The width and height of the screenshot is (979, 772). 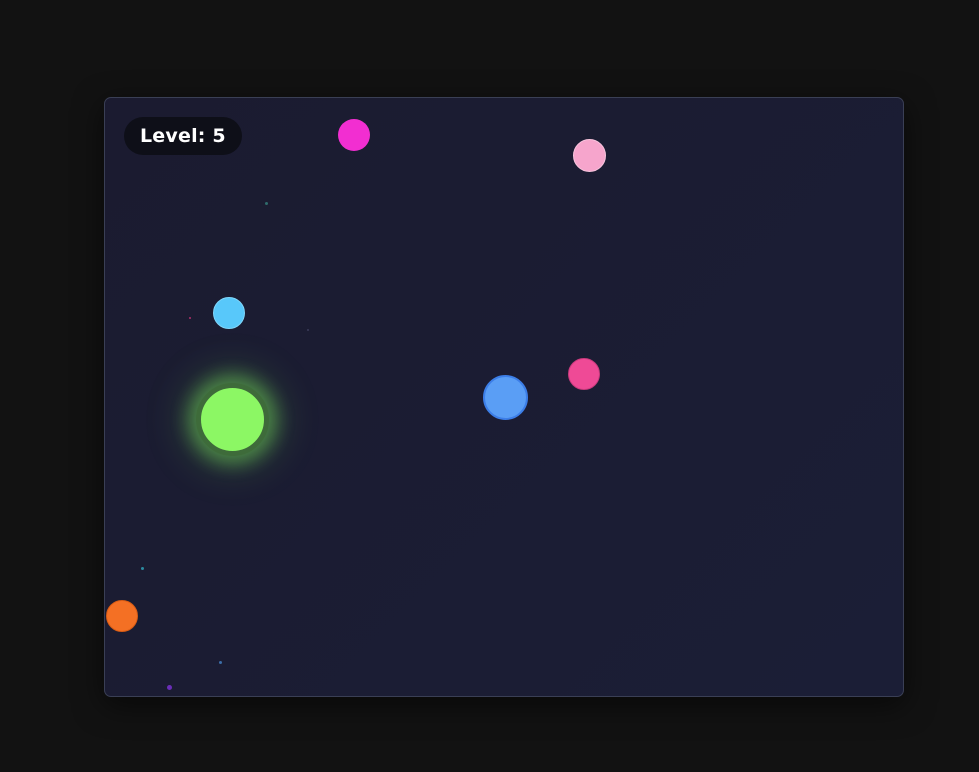 What do you see at coordinates (219, 136) in the screenshot?
I see `level-value: 5` at bounding box center [219, 136].